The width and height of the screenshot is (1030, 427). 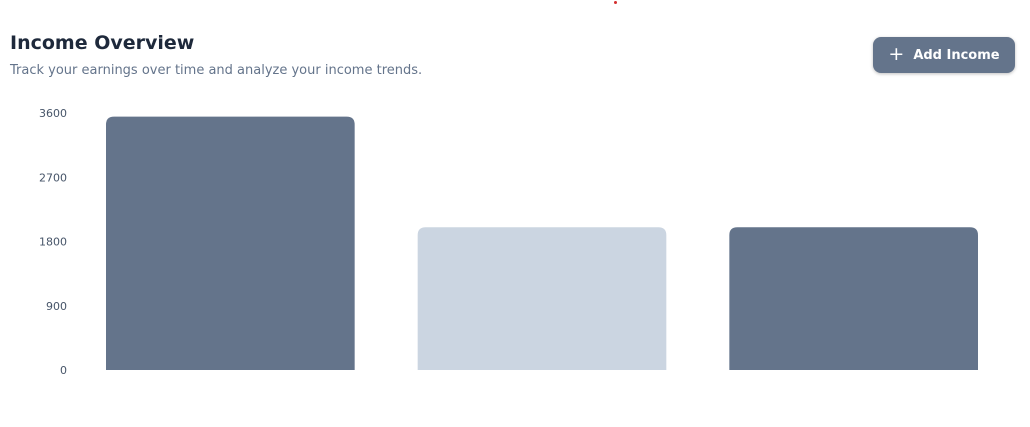 I want to click on add-income-label: Add Income, so click(x=956, y=55).